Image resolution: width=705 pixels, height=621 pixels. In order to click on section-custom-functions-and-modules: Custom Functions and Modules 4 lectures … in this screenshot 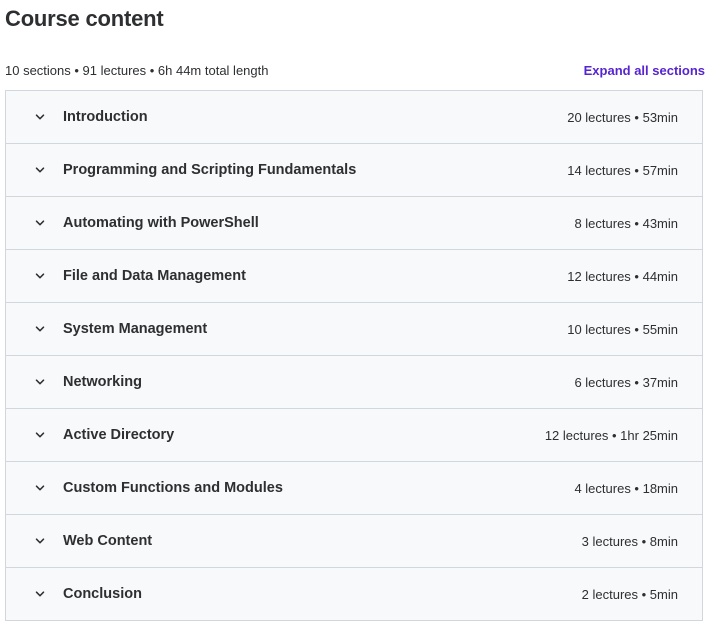, I will do `click(354, 488)`.